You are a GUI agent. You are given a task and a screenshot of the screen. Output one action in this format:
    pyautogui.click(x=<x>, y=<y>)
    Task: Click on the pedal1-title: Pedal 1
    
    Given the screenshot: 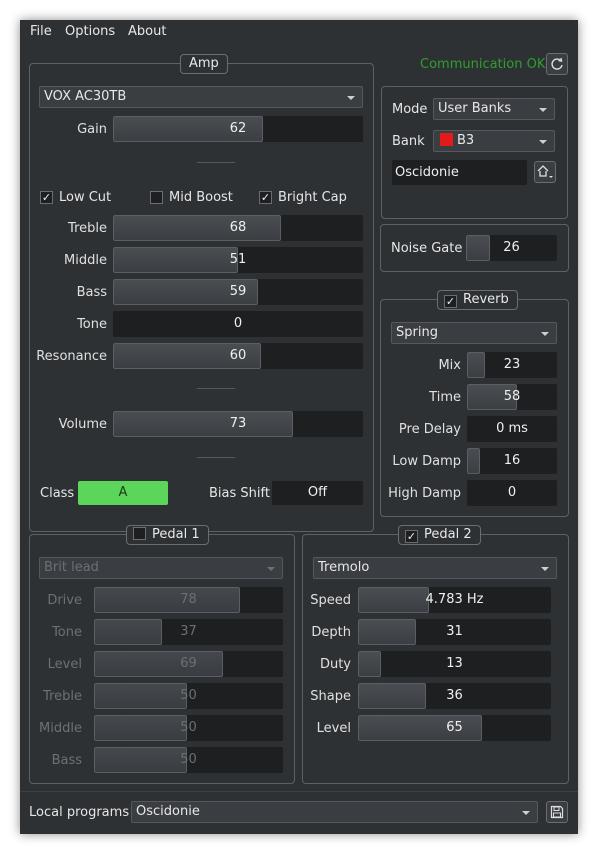 What is the action you would take?
    pyautogui.click(x=176, y=534)
    